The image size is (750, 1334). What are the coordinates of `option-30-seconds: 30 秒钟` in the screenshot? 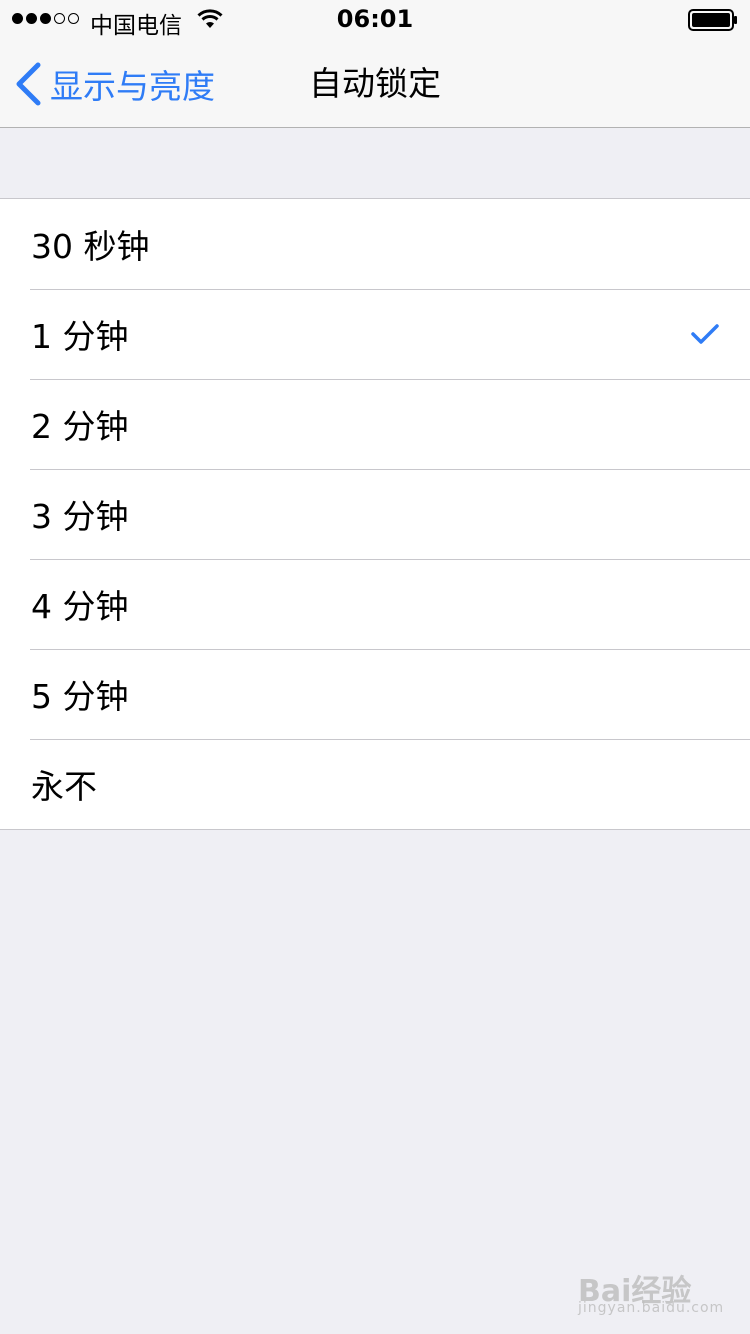 It's located at (375, 244).